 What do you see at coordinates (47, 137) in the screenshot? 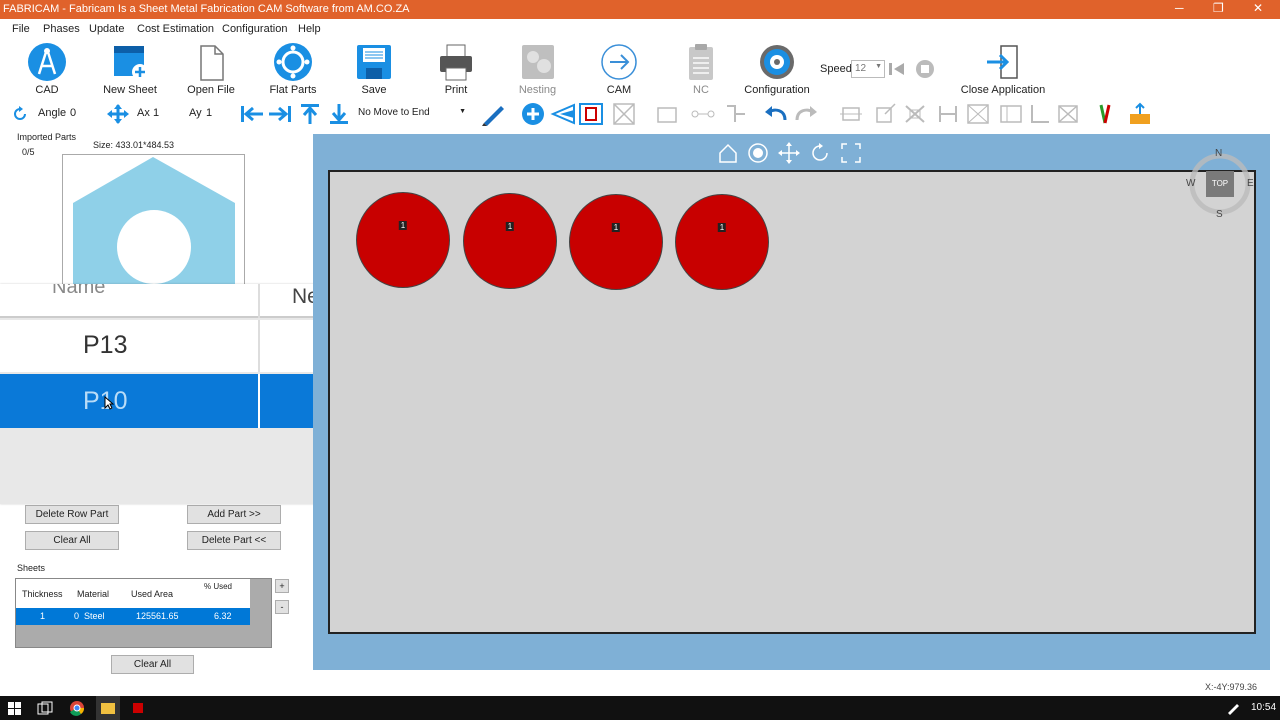
I see `imported-parts-label: Imported Parts` at bounding box center [47, 137].